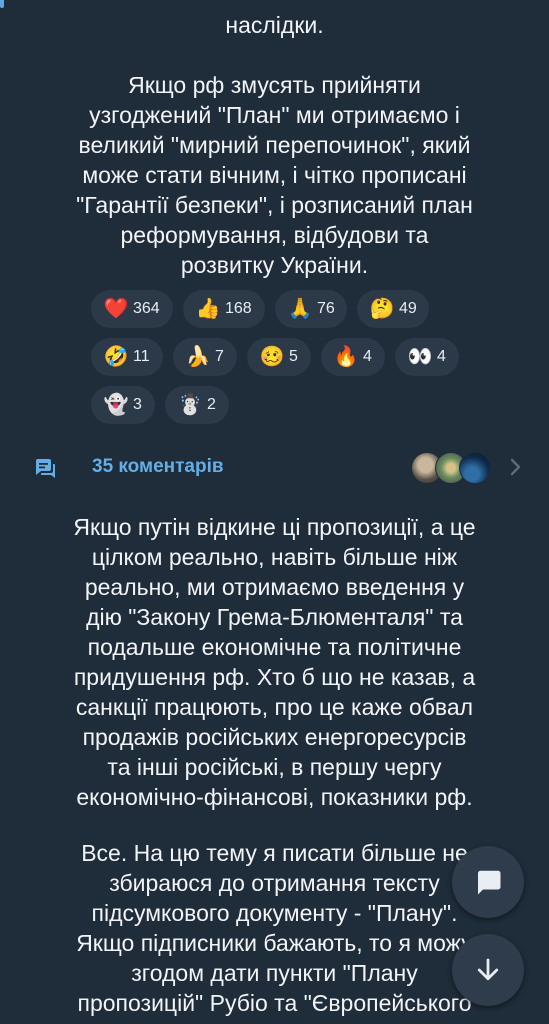 Image resolution: width=549 pixels, height=1024 pixels. I want to click on ghost-icon: 👻, so click(116, 405).